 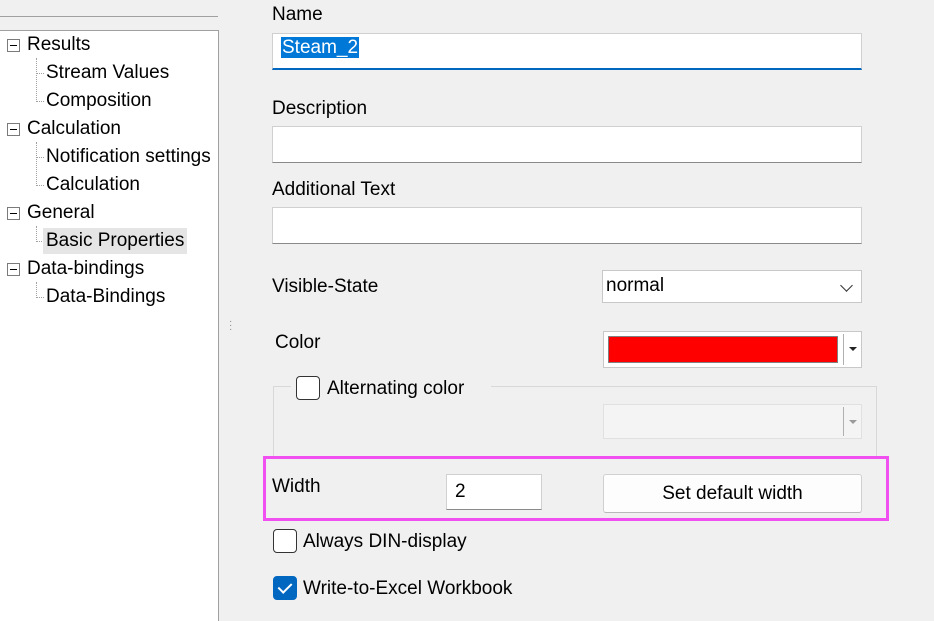 I want to click on color-swatch, so click(x=723, y=349).